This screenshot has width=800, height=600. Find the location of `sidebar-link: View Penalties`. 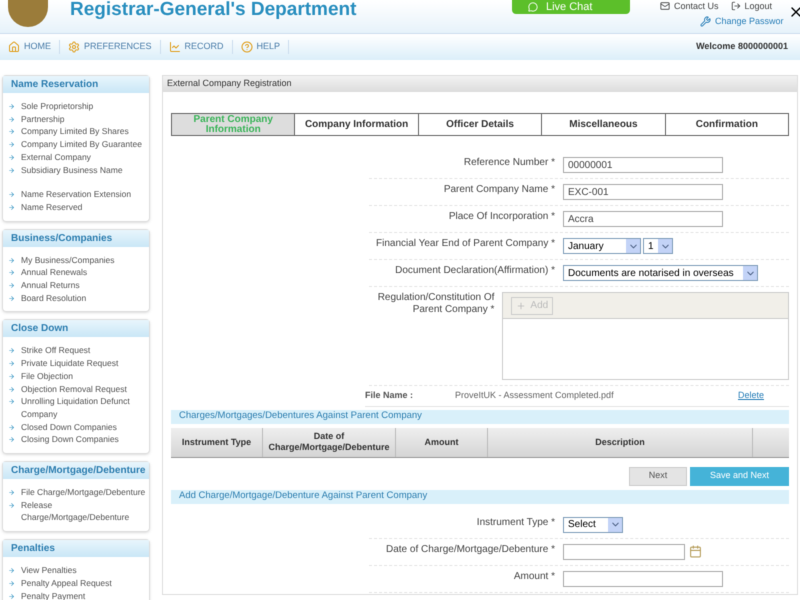

sidebar-link: View Penalties is located at coordinates (78, 570).